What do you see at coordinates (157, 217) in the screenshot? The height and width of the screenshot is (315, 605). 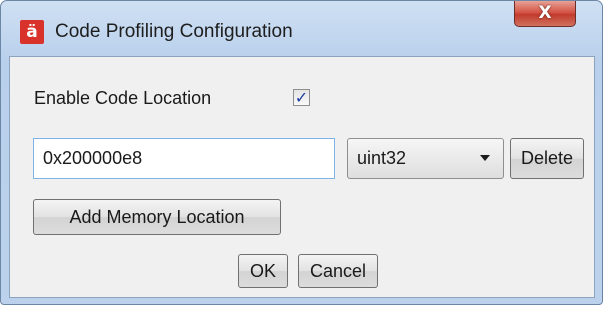 I see `add-memory-location-button: Add Memory Location` at bounding box center [157, 217].